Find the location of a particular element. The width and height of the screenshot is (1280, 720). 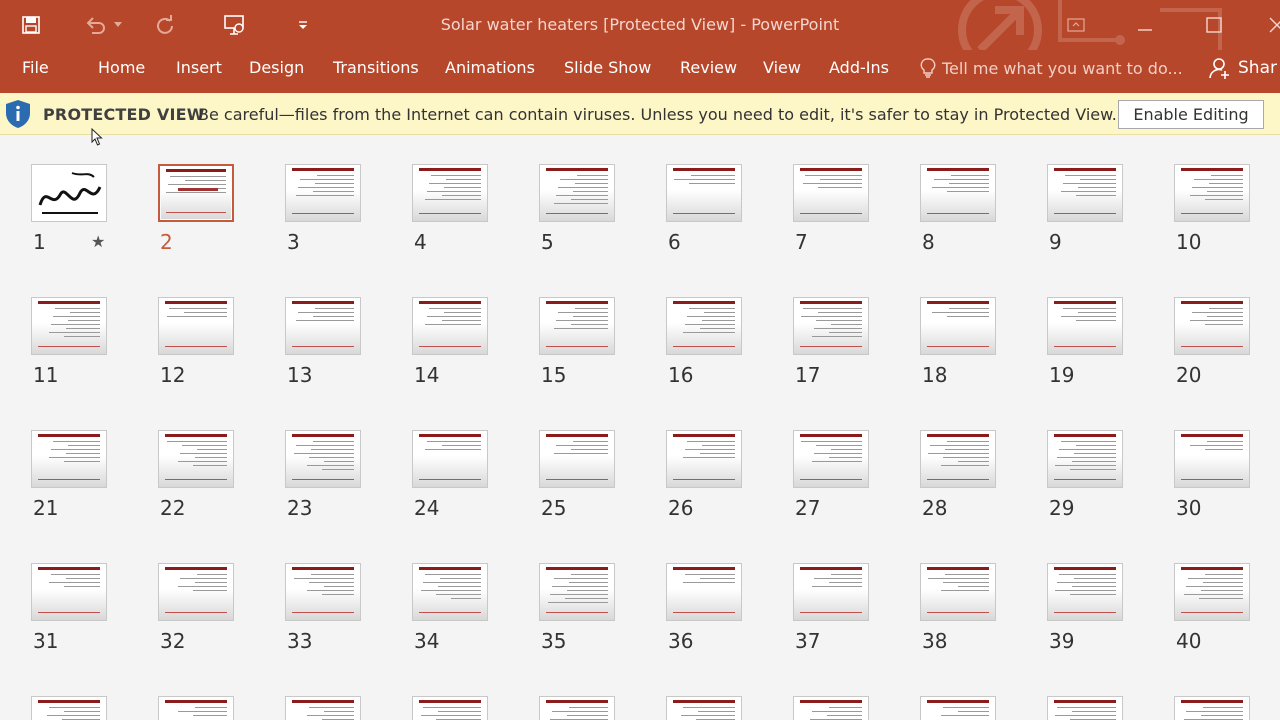

slide-thumbnail: 1 ★ is located at coordinates (69, 209).